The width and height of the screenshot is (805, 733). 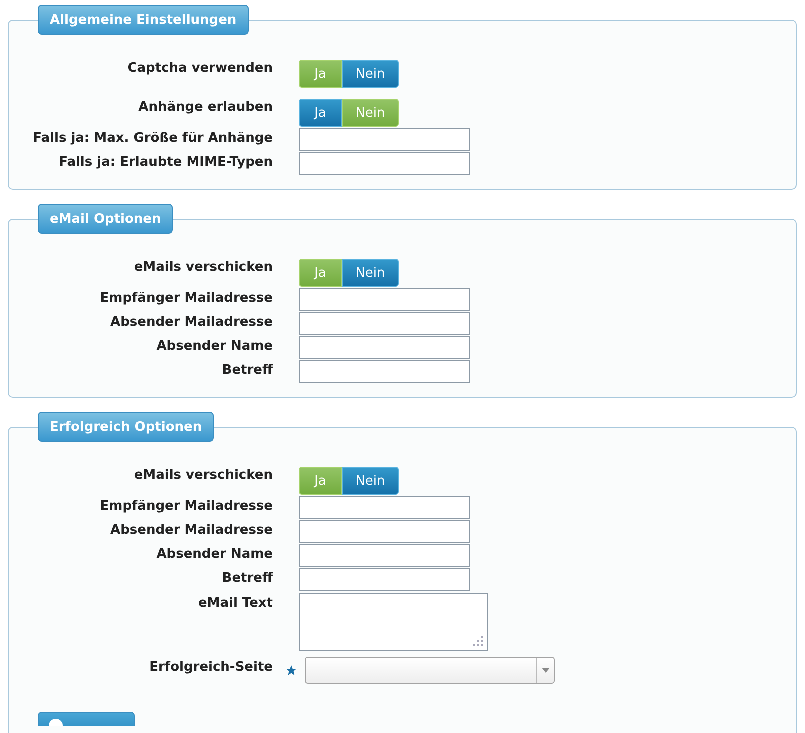 I want to click on section-title: Erfolgreich Optionen, so click(x=126, y=427).